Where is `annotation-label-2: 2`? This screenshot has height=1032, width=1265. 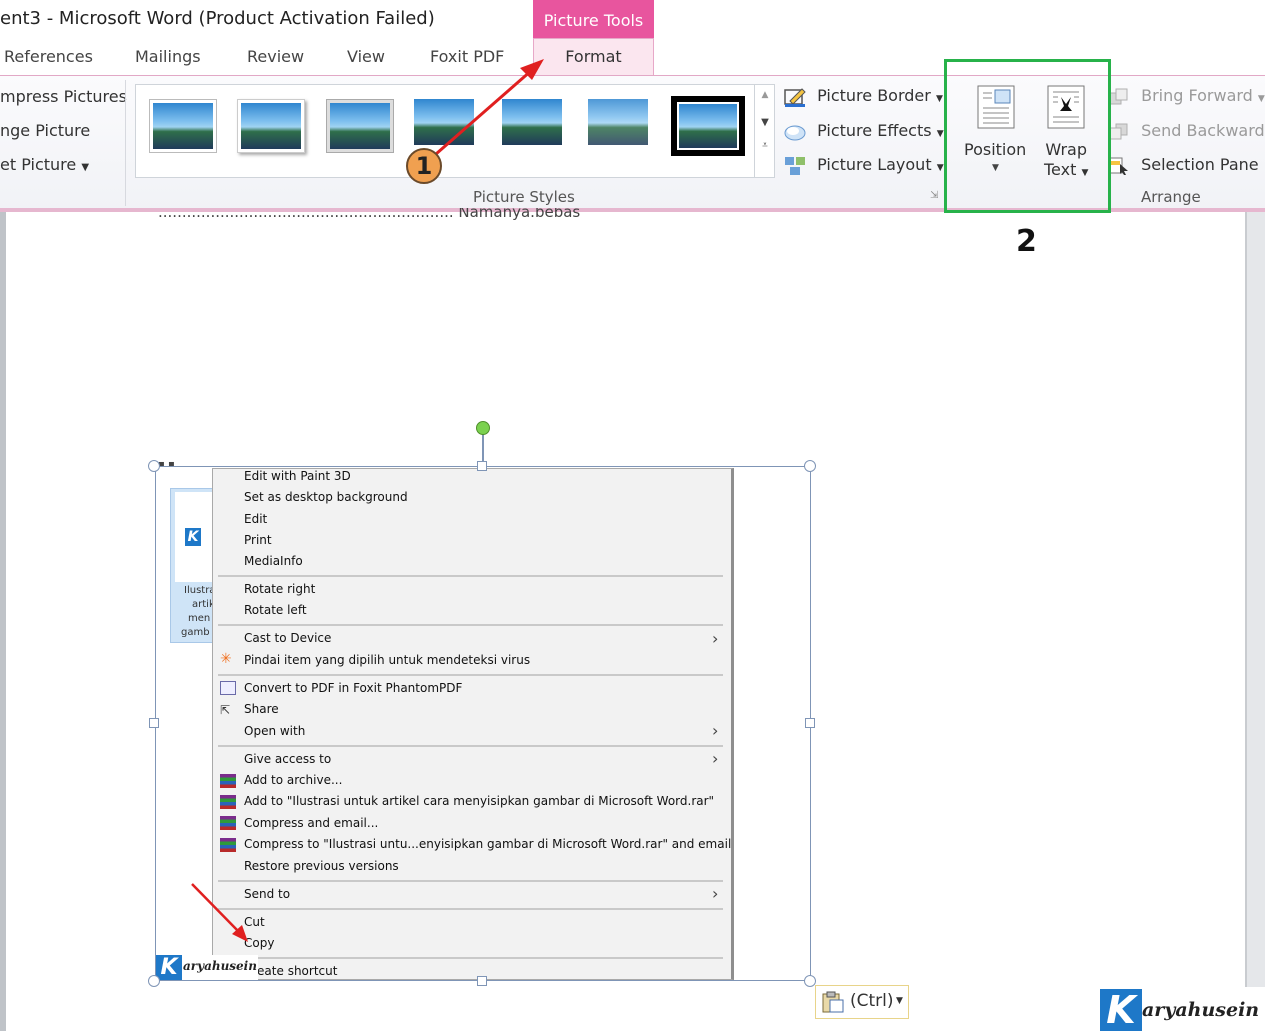 annotation-label-2: 2 is located at coordinates (1026, 241).